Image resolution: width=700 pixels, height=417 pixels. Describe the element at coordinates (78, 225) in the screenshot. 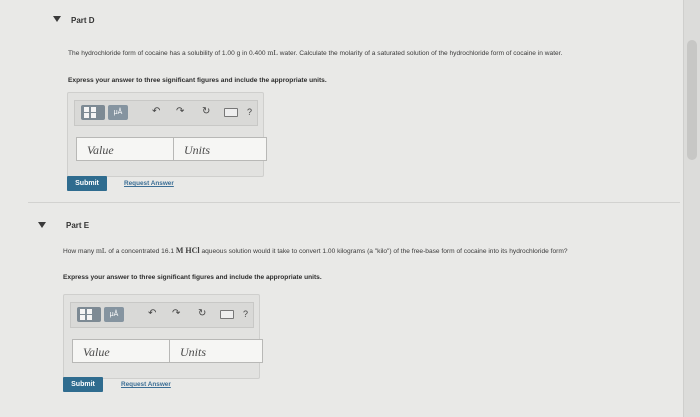

I see `part-e-title: Part E` at that location.